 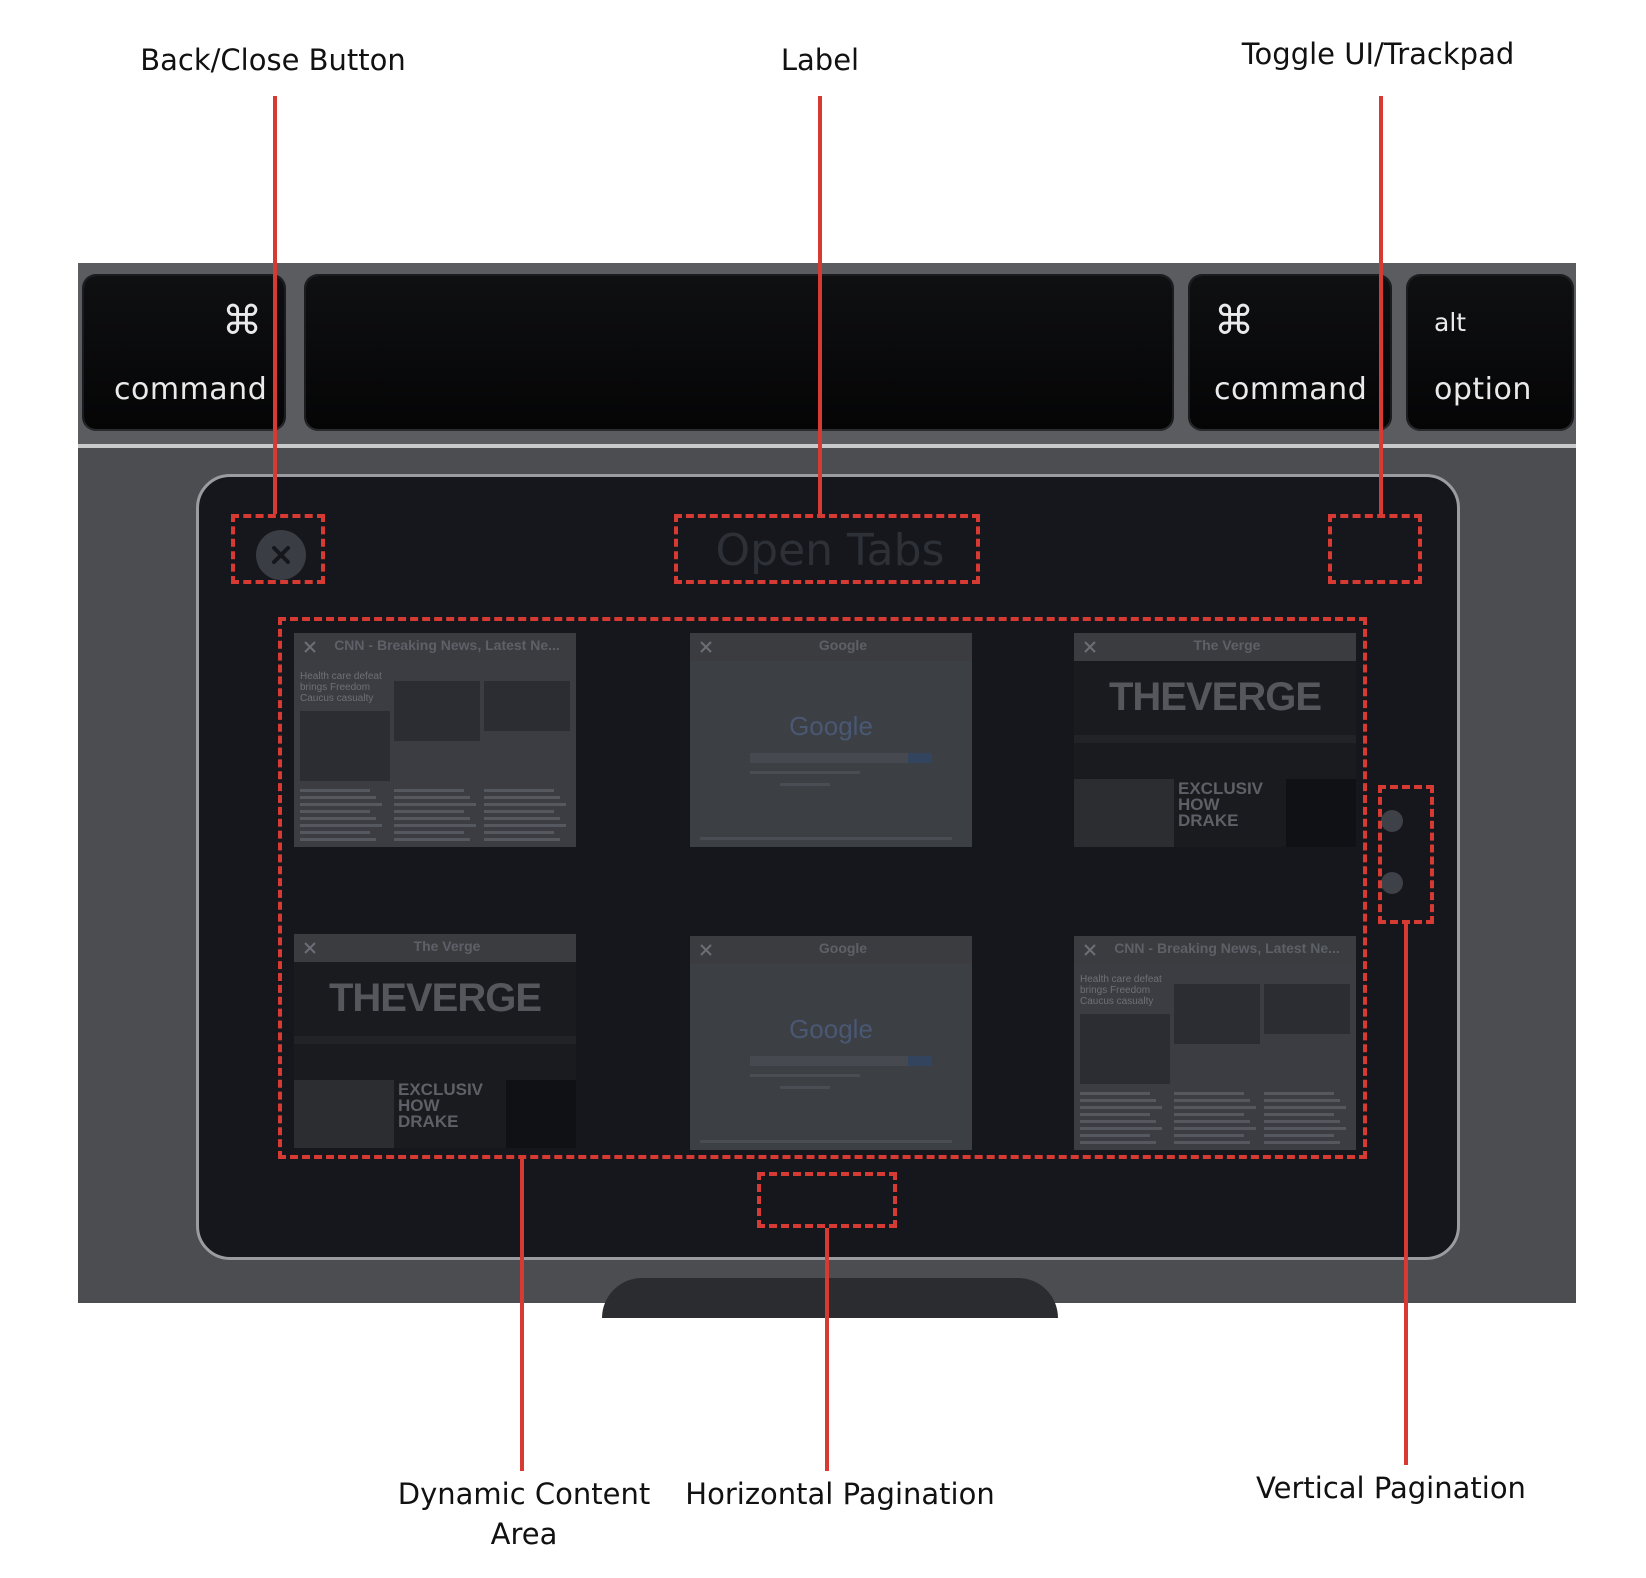 I want to click on callout-dynamic-content: Dynamic Content Area, so click(x=524, y=1514).